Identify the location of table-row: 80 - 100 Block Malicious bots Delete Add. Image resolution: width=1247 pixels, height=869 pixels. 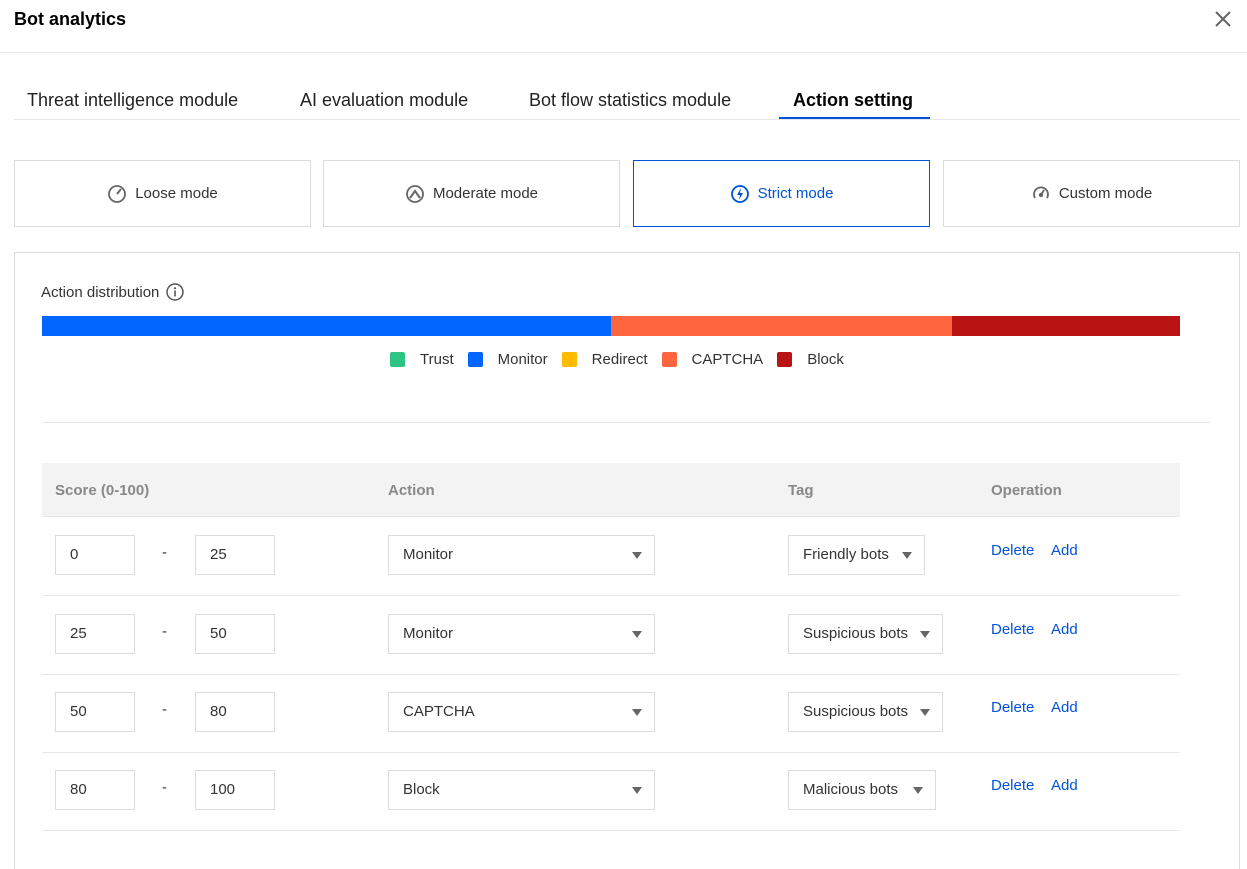
(611, 791).